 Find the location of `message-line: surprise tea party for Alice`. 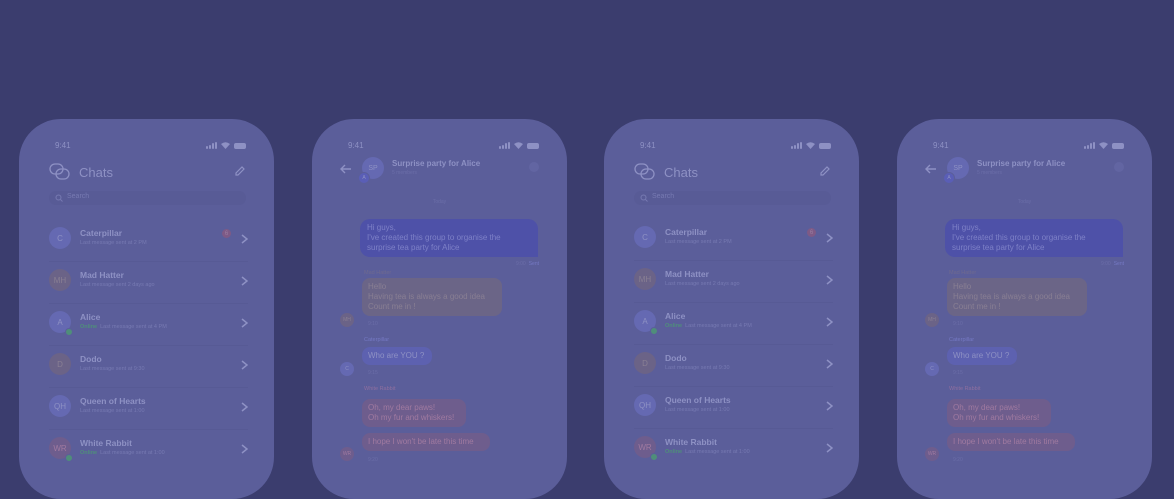

message-line: surprise tea party for Alice is located at coordinates (413, 247).